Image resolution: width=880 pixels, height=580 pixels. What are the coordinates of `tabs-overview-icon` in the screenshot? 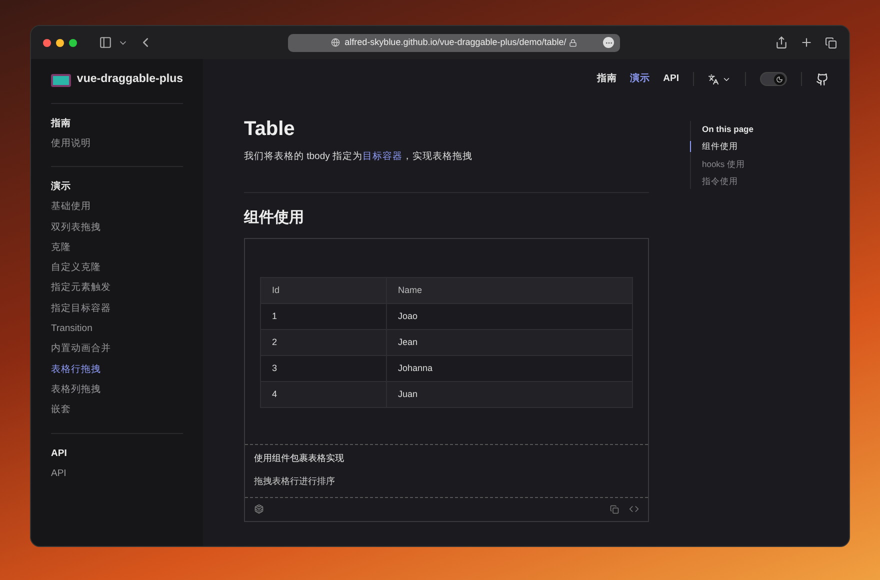 It's located at (831, 42).